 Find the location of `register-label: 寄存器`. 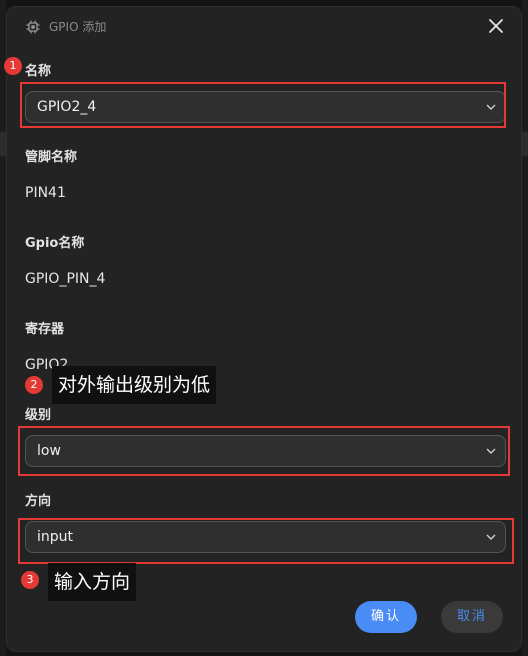

register-label: 寄存器 is located at coordinates (45, 329).